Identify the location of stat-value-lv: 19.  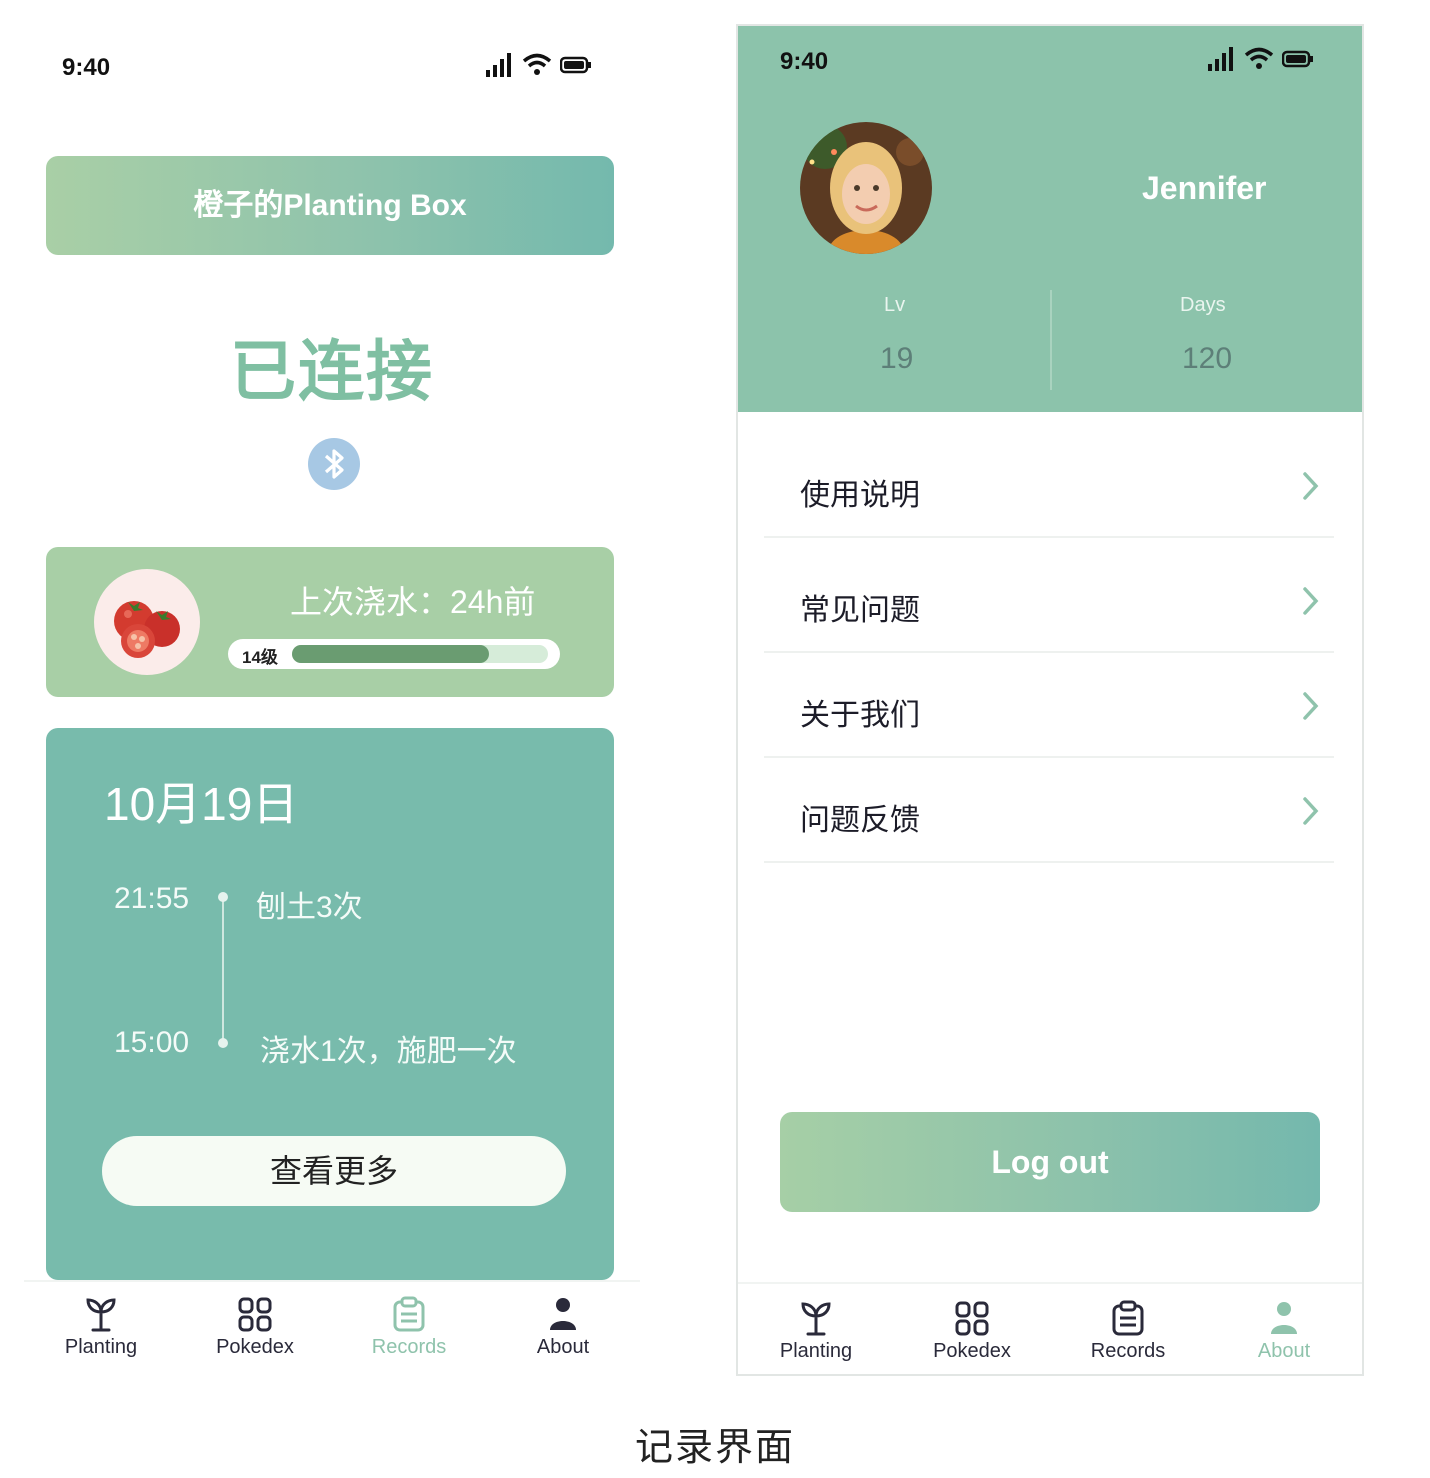
(897, 358).